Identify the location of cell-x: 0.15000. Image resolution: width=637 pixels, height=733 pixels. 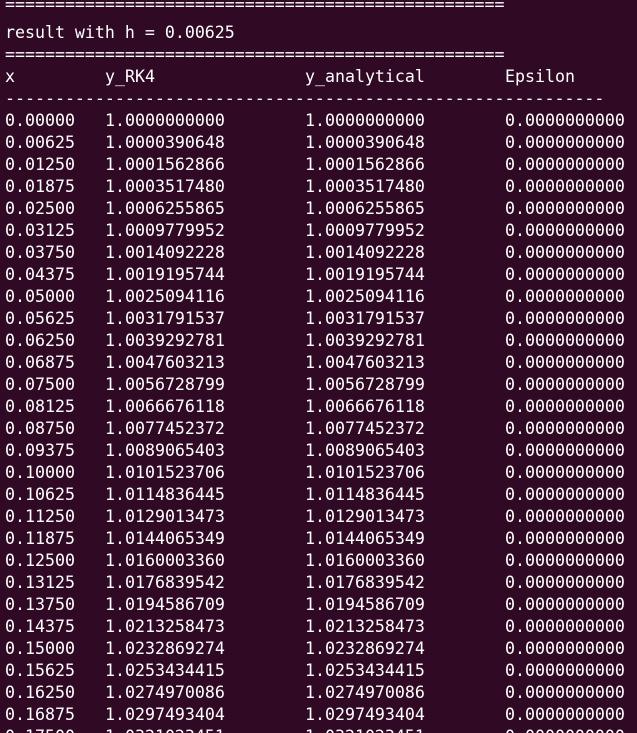
(40, 648).